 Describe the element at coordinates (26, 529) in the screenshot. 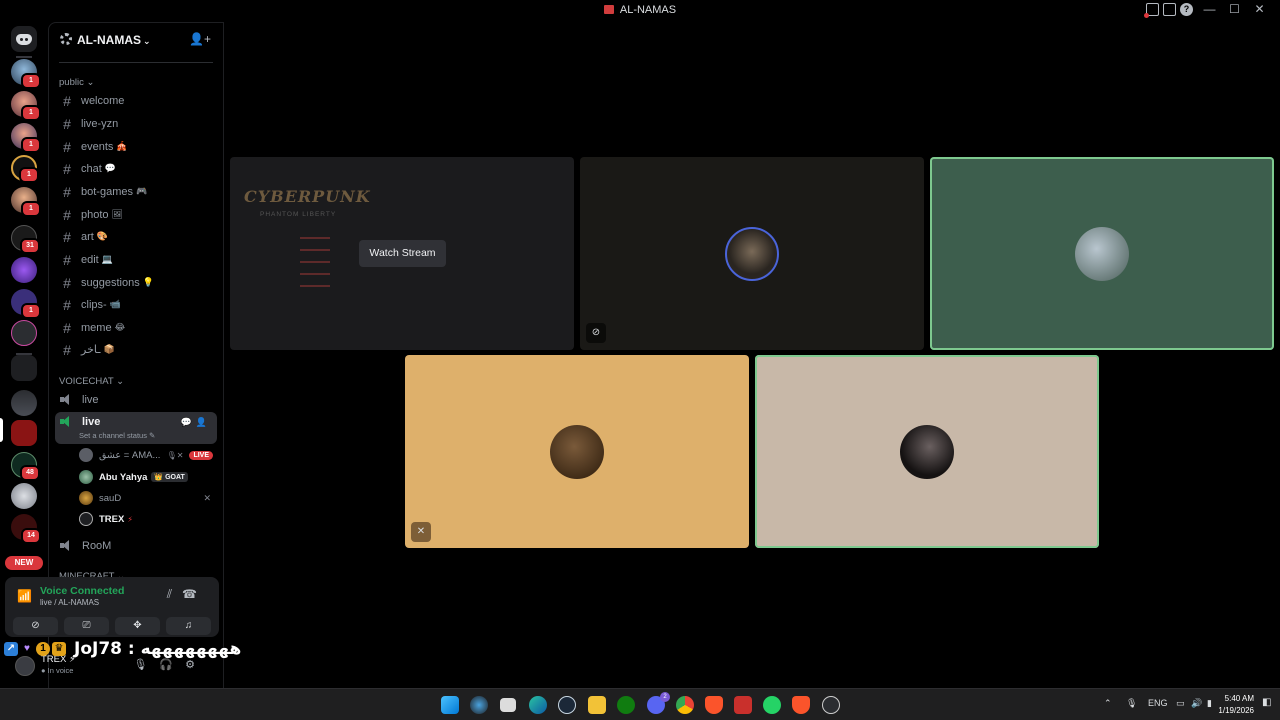

I see `server-icon: 14` at that location.